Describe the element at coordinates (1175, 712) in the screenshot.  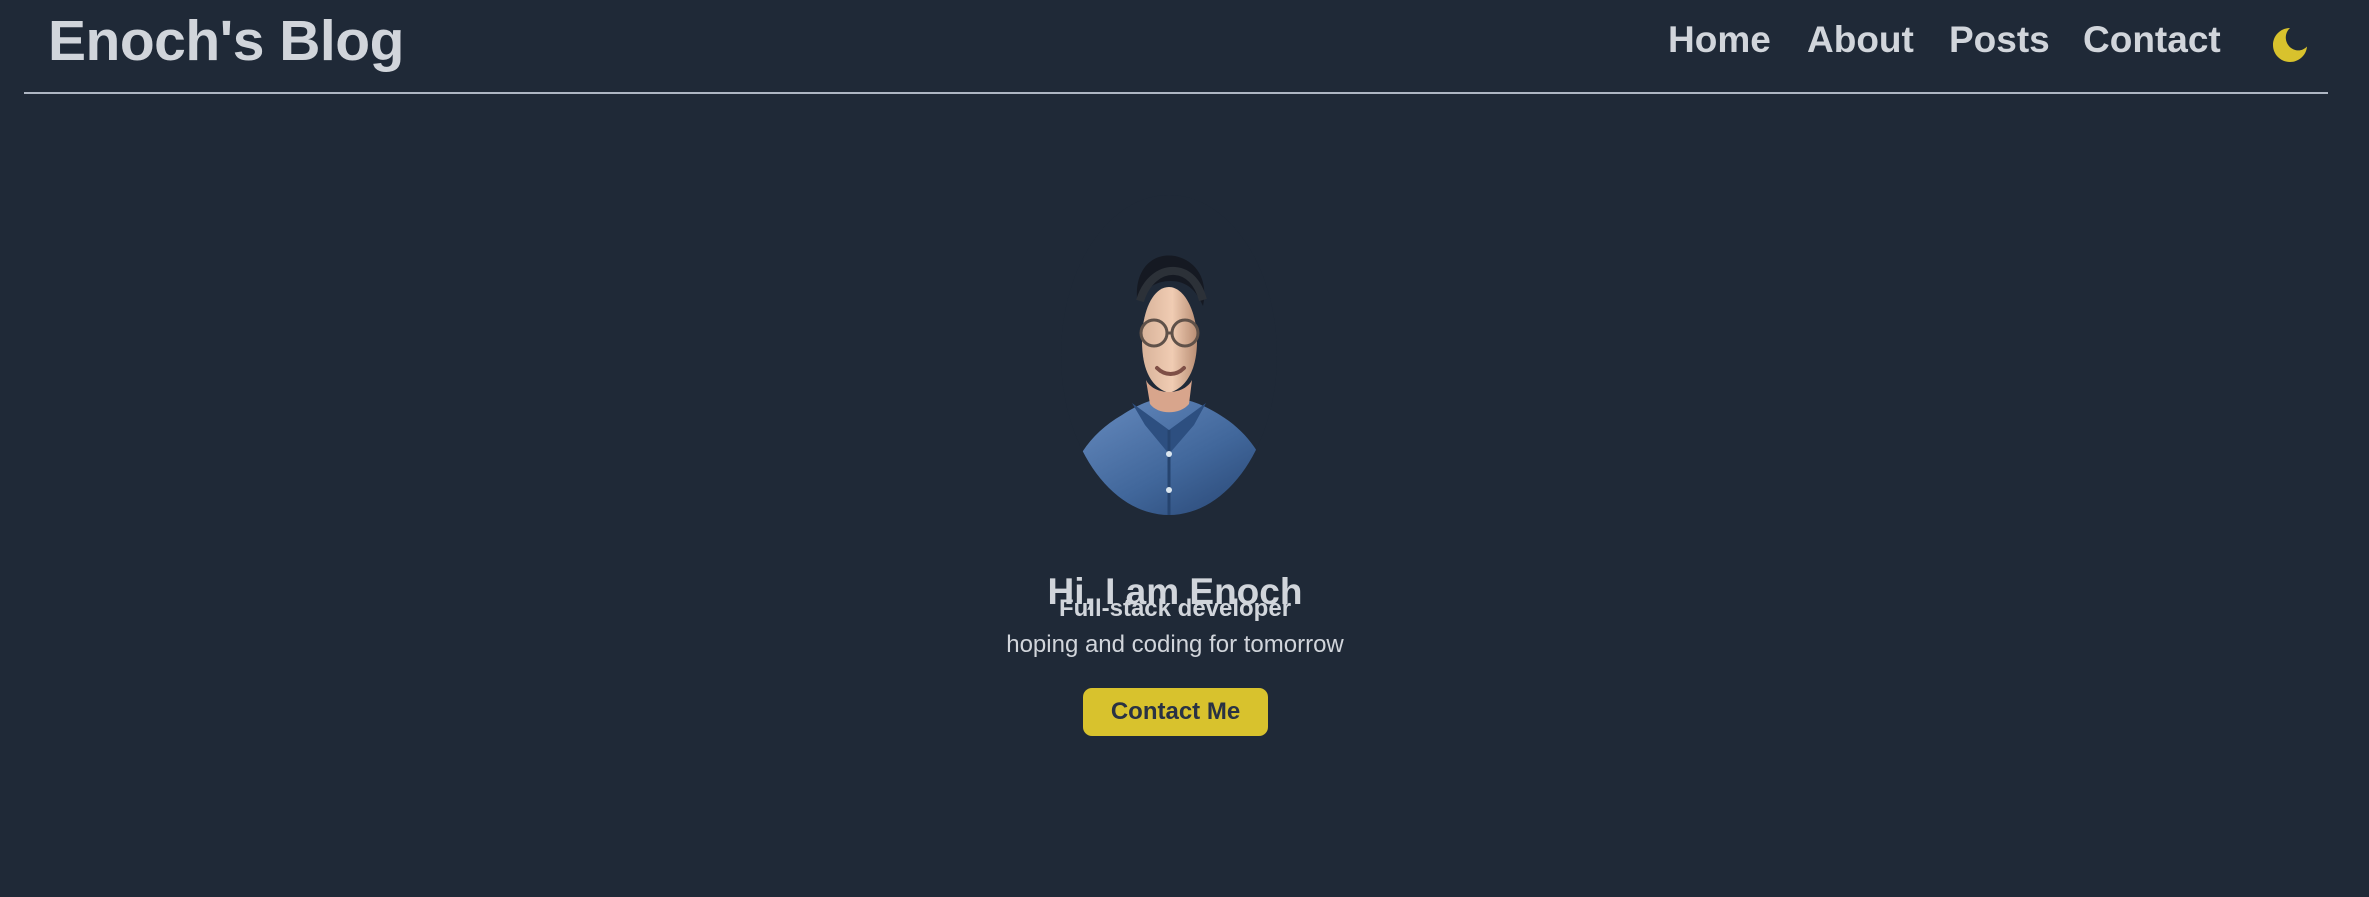
I see `contact-me-button: Contact Me` at that location.